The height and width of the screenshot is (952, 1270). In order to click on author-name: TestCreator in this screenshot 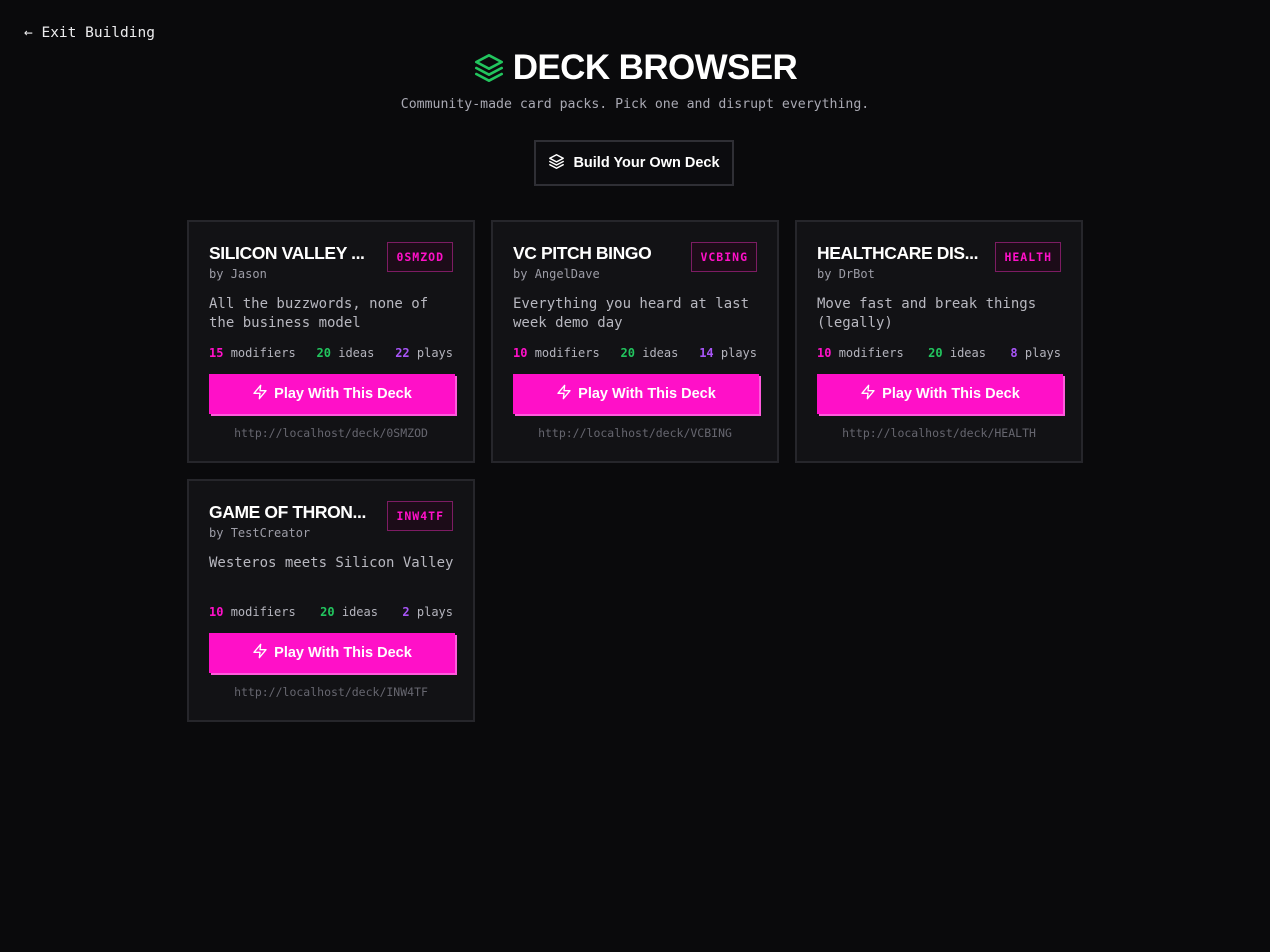, I will do `click(270, 533)`.